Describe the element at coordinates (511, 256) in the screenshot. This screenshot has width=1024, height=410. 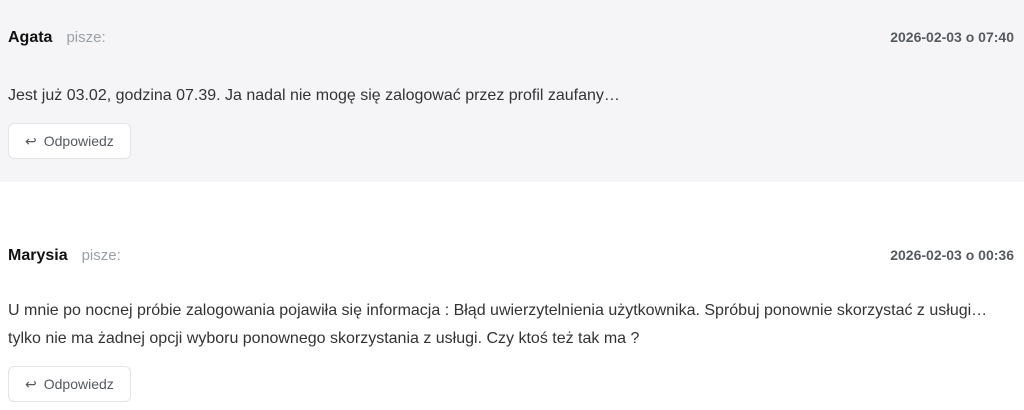
I see `comment-header: Marysia pisze: 2026-02-03 o 00:36` at that location.